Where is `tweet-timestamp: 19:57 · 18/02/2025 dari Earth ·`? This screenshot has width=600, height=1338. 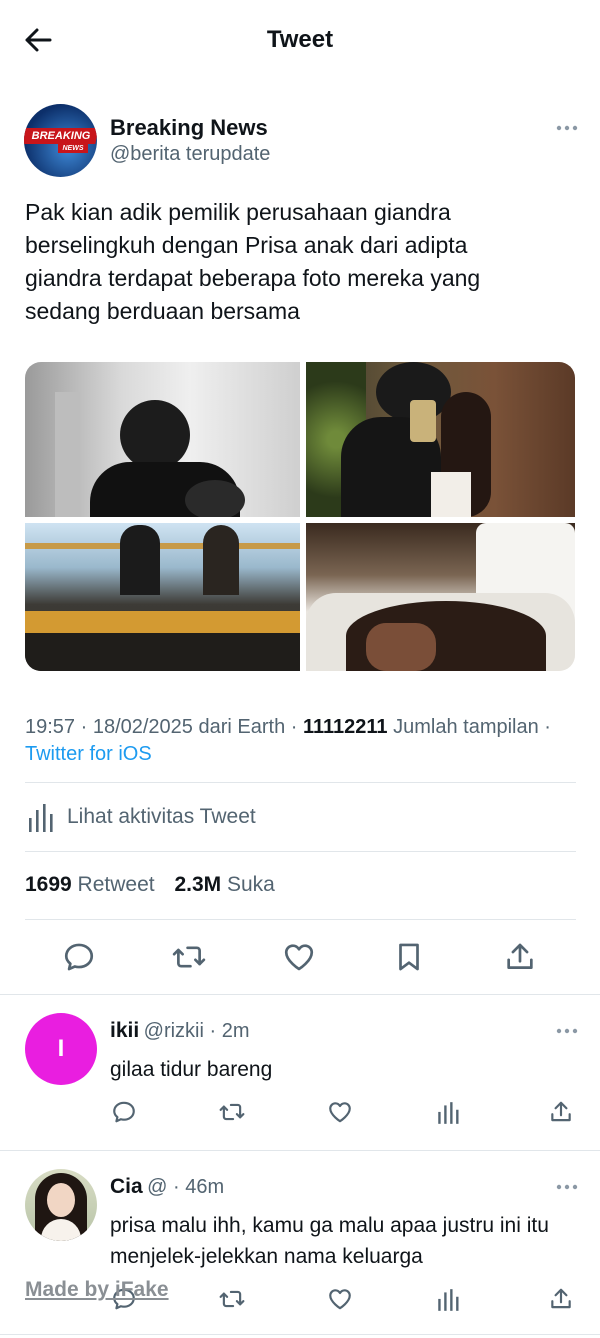 tweet-timestamp: 19:57 · 18/02/2025 dari Earth · is located at coordinates (164, 727).